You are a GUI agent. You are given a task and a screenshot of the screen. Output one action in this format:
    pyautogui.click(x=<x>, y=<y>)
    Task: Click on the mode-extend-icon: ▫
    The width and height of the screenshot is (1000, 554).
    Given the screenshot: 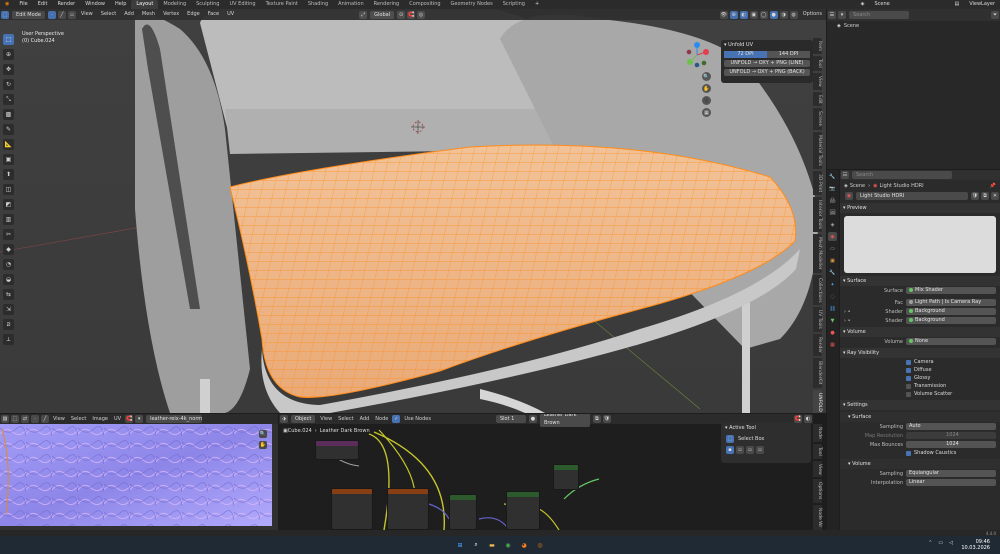 What is the action you would take?
    pyautogui.click(x=740, y=450)
    